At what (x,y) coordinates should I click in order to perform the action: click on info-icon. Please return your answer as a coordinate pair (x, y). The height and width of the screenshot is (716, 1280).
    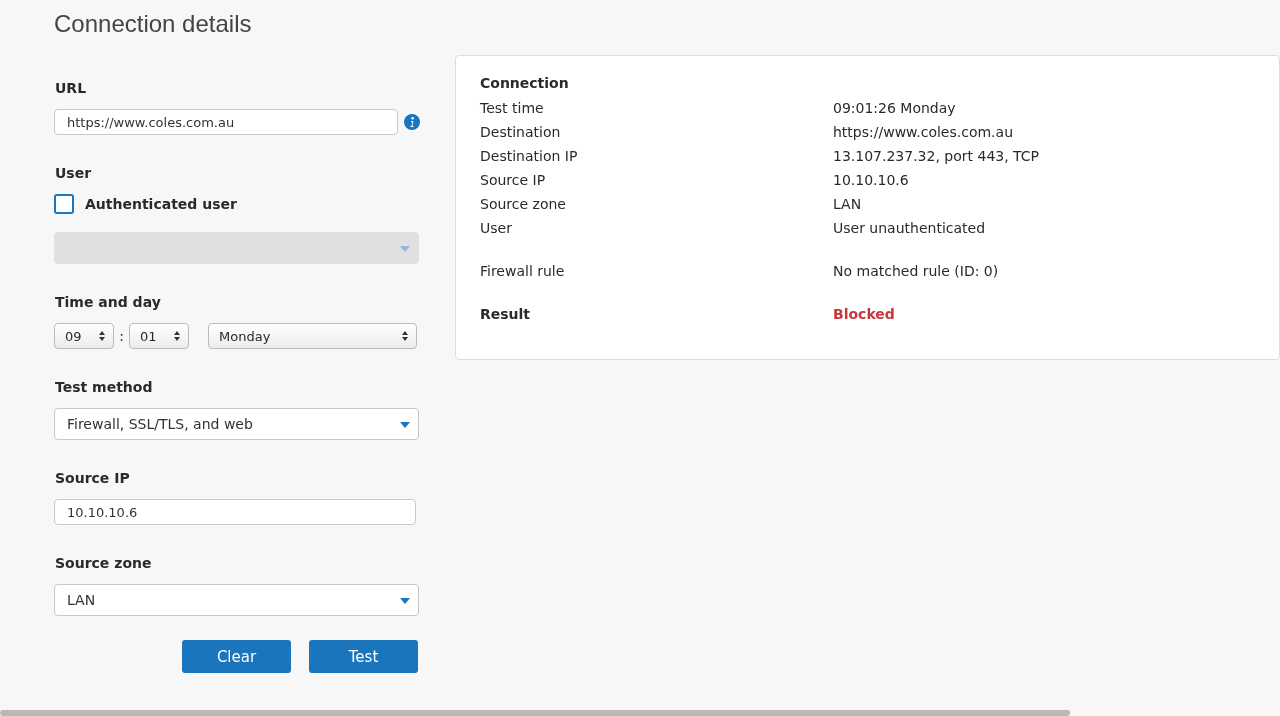
    Looking at the image, I should click on (412, 122).